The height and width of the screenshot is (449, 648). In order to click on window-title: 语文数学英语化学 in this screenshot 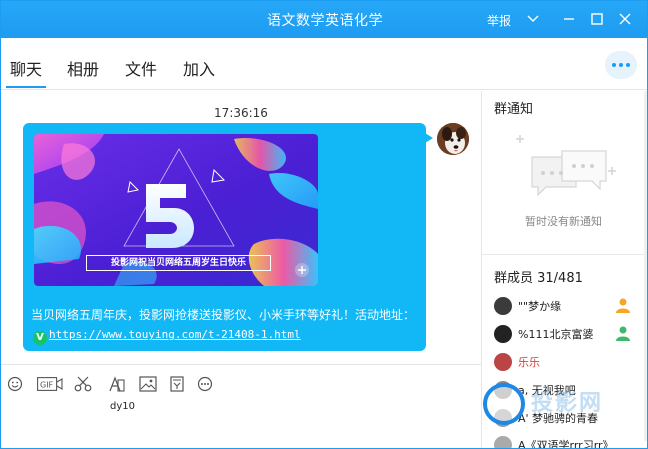, I will do `click(325, 21)`.